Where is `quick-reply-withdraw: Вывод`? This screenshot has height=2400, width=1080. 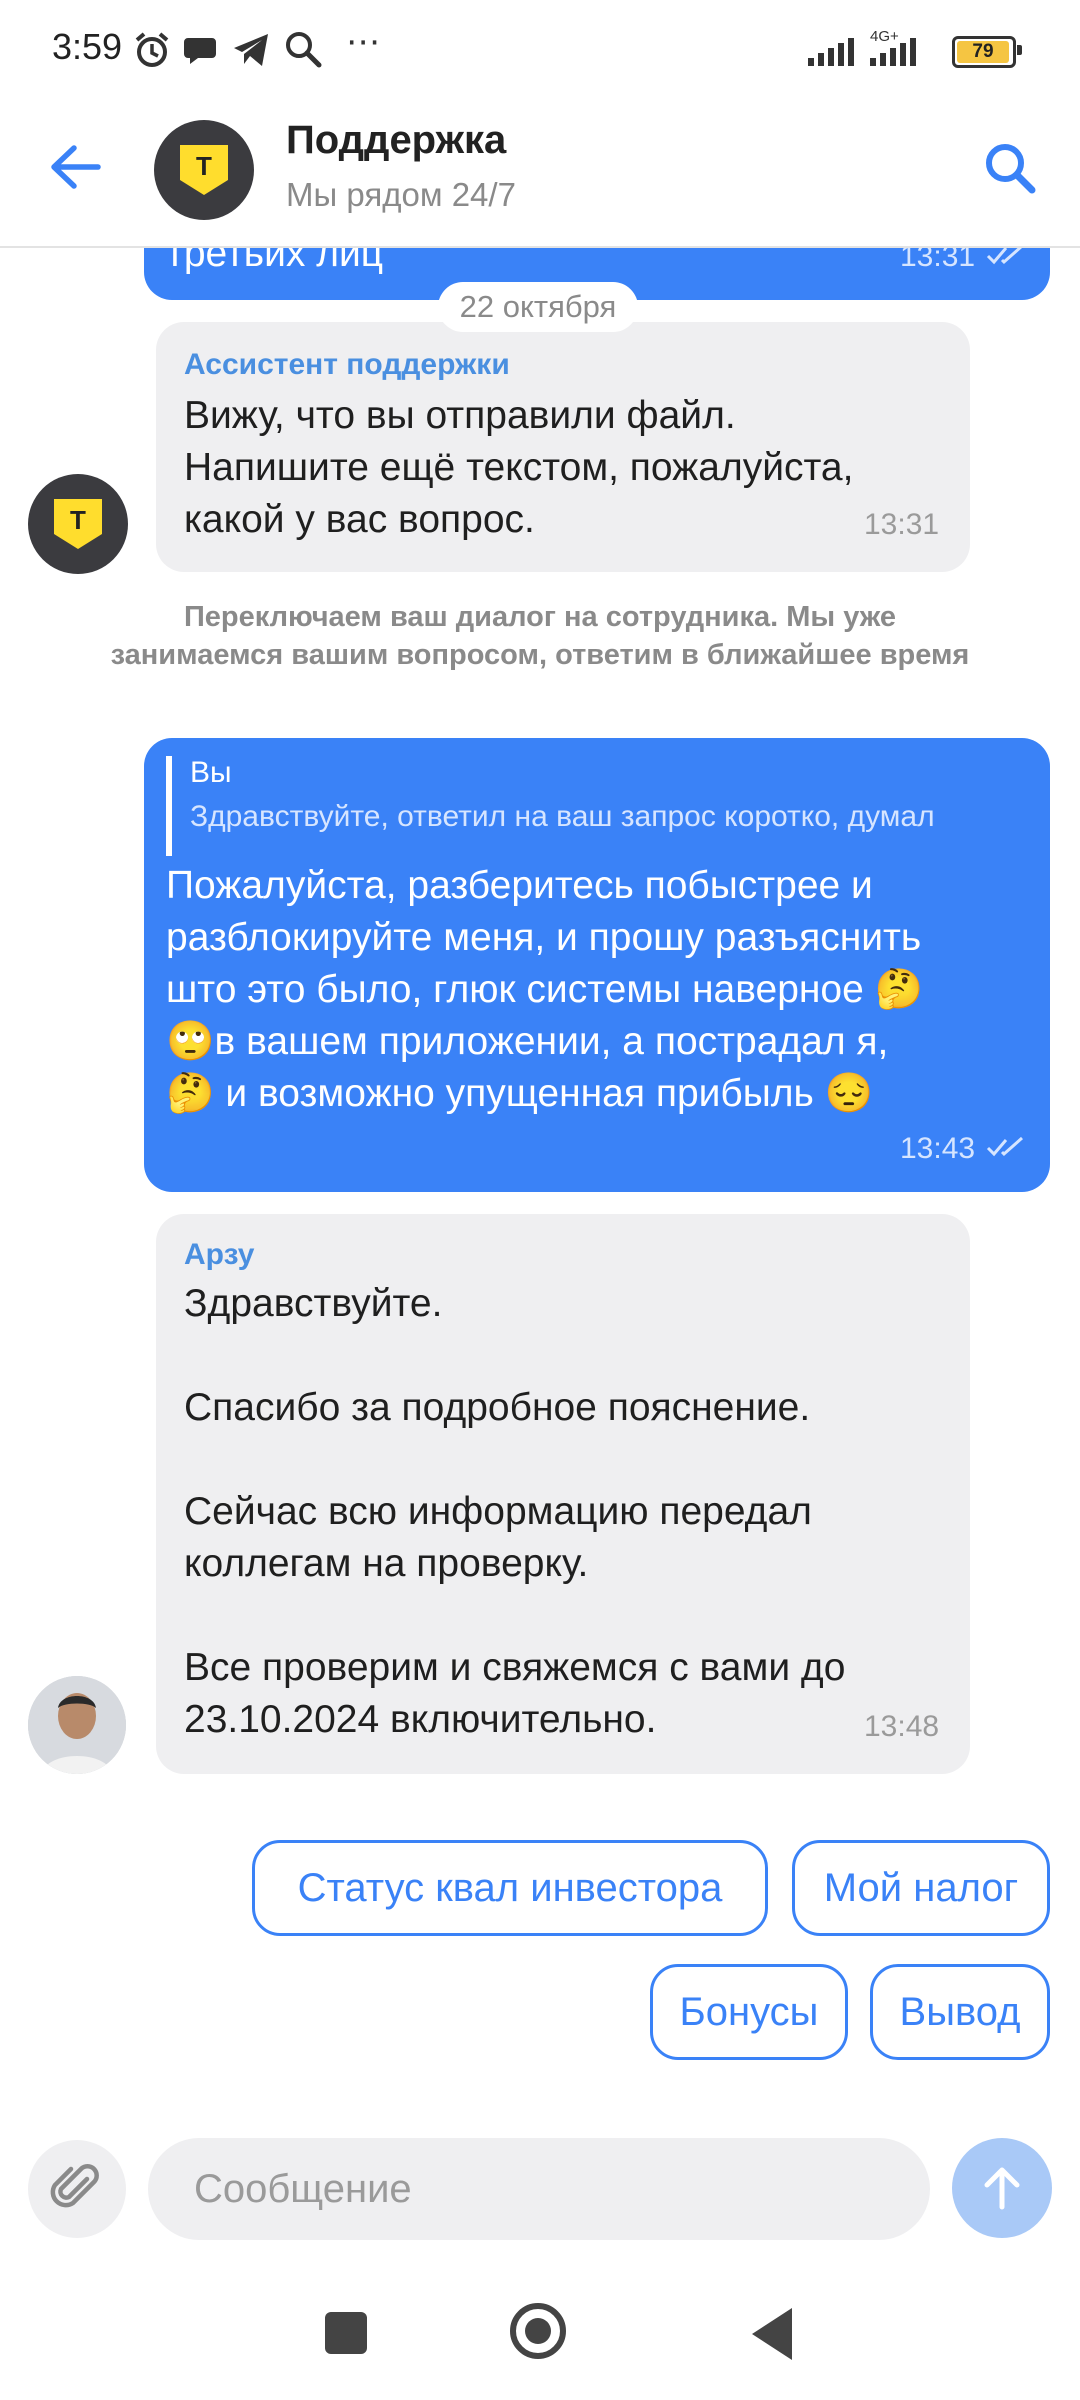
quick-reply-withdraw: Вывод is located at coordinates (960, 2012).